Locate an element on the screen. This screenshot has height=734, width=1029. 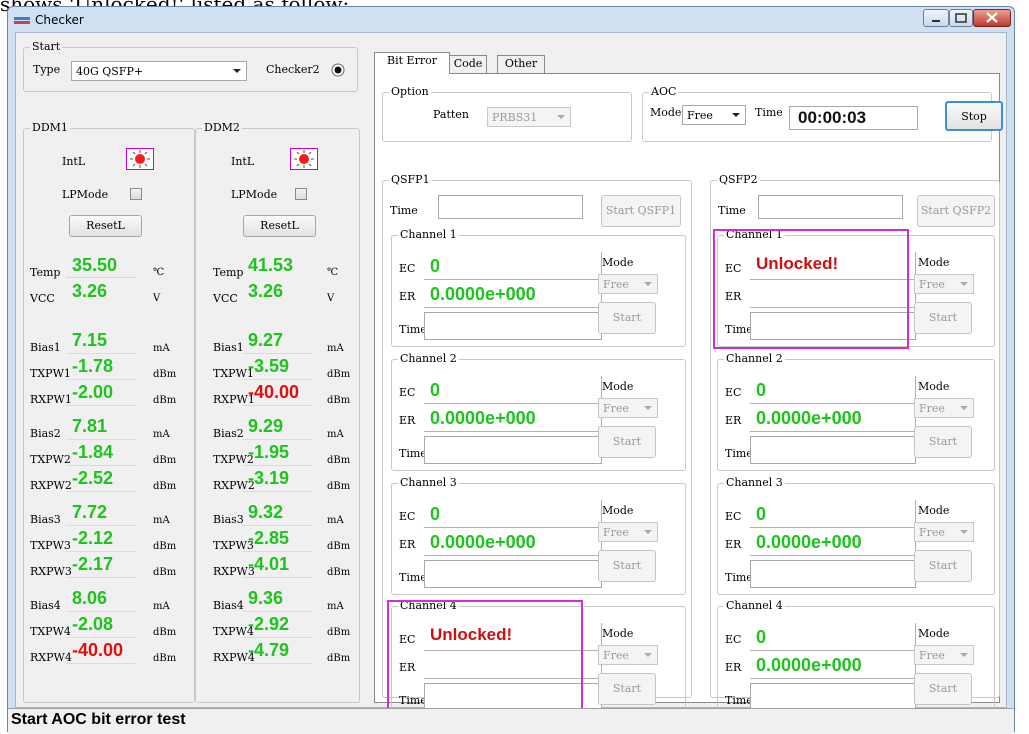
patten-select: PRBS31 is located at coordinates (529, 117).